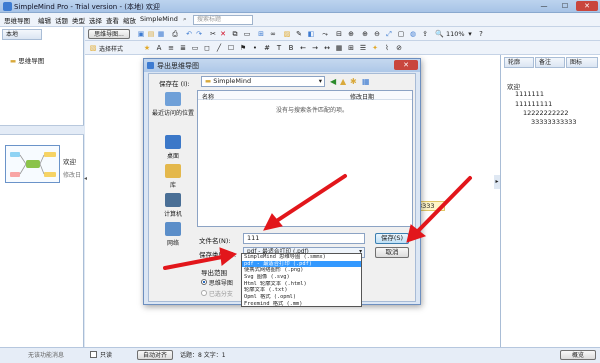 The image size is (600, 363). I want to click on arrow-to-filename, so click(305, 202).